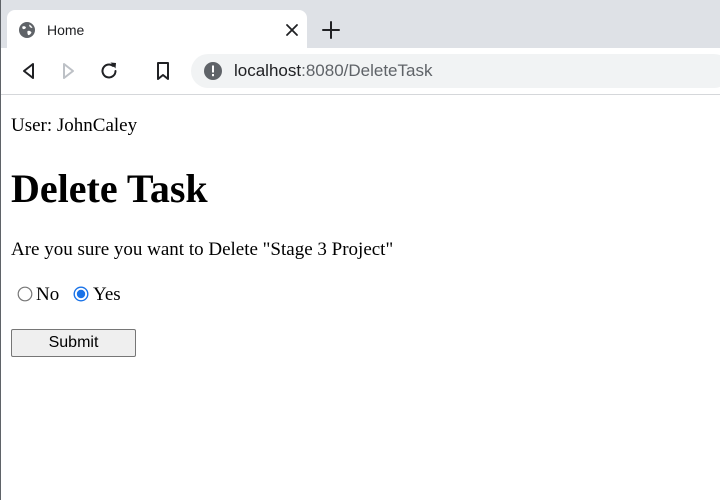 Image resolution: width=720 pixels, height=500 pixels. I want to click on url-host: localhost, so click(268, 70).